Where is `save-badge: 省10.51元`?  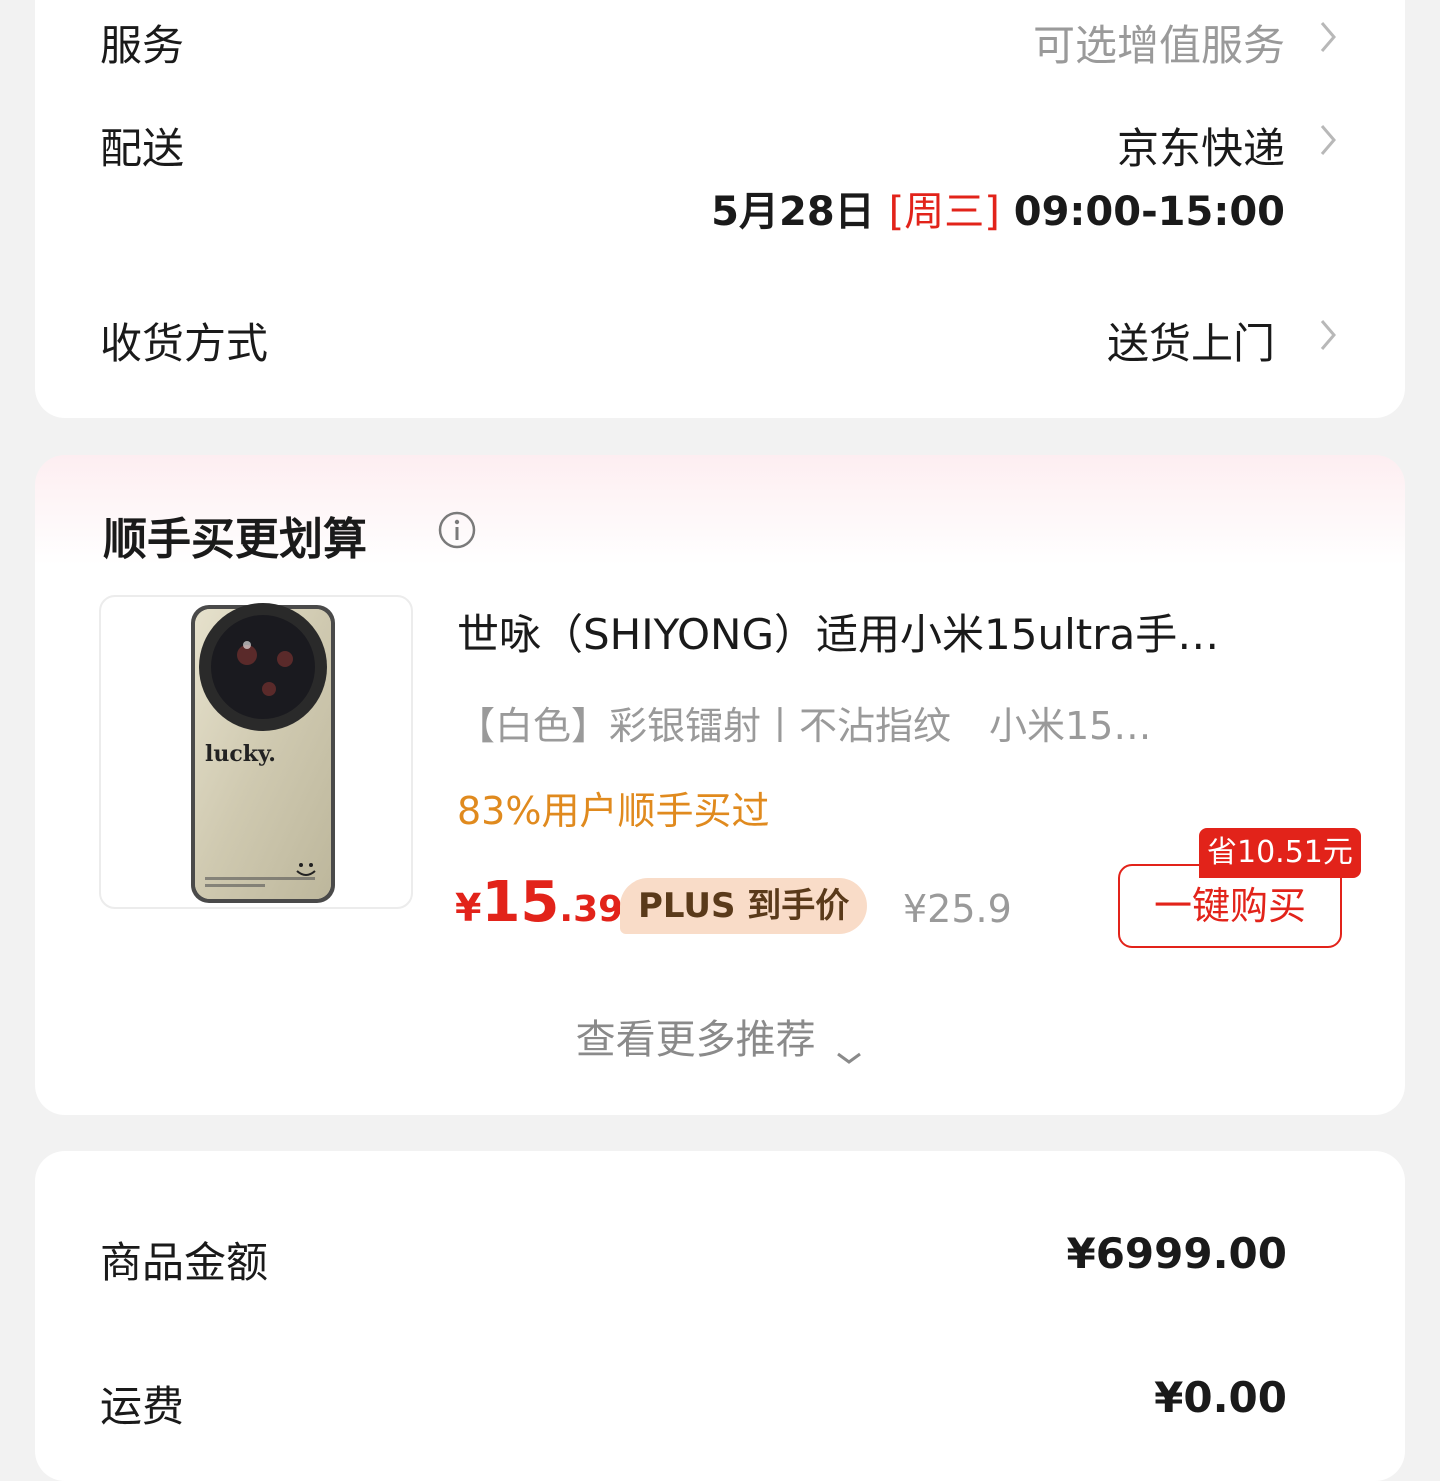
save-badge: 省10.51元 is located at coordinates (1280, 853).